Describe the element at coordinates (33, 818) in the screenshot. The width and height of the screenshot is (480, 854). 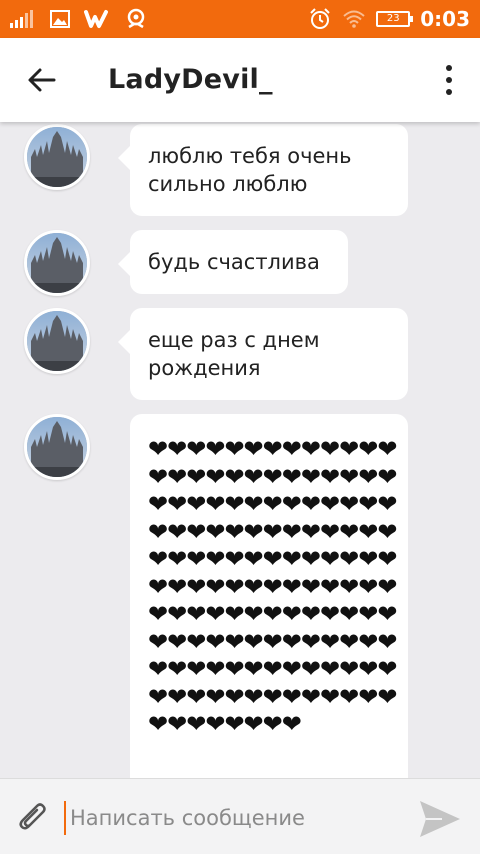
I see `paperclip-icon` at that location.